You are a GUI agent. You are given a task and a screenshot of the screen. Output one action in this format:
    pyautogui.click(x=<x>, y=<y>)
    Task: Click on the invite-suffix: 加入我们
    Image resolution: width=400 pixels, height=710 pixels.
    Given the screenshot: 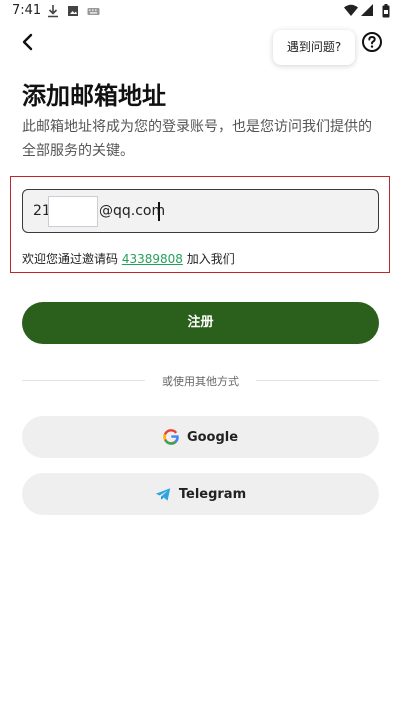 What is the action you would take?
    pyautogui.click(x=208, y=259)
    